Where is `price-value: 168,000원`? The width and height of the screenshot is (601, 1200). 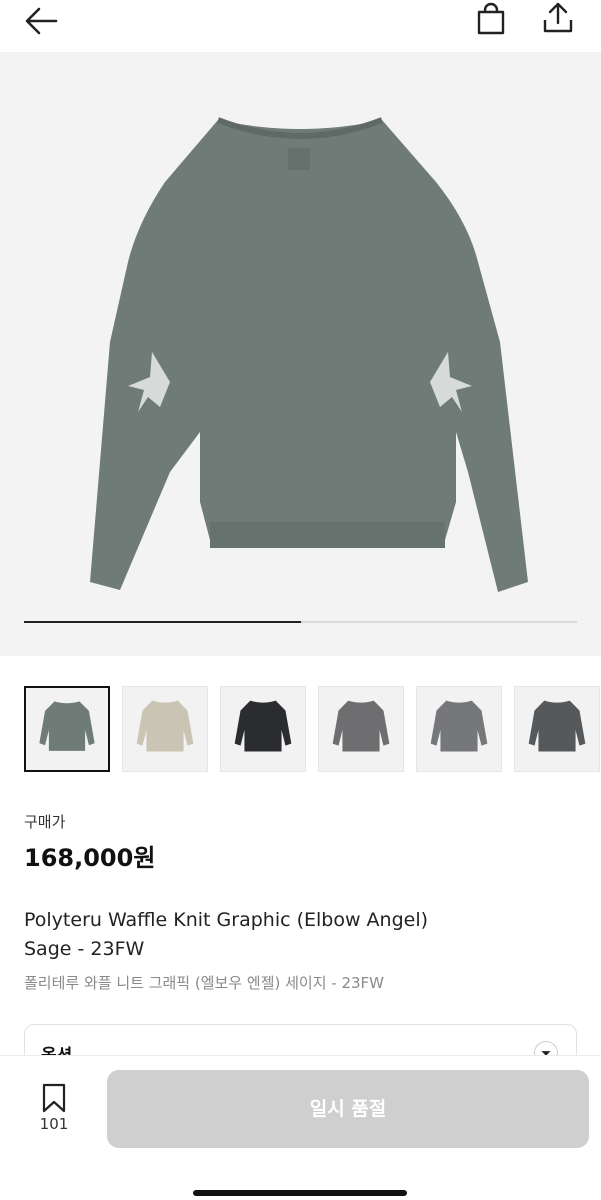 price-value: 168,000원 is located at coordinates (90, 858).